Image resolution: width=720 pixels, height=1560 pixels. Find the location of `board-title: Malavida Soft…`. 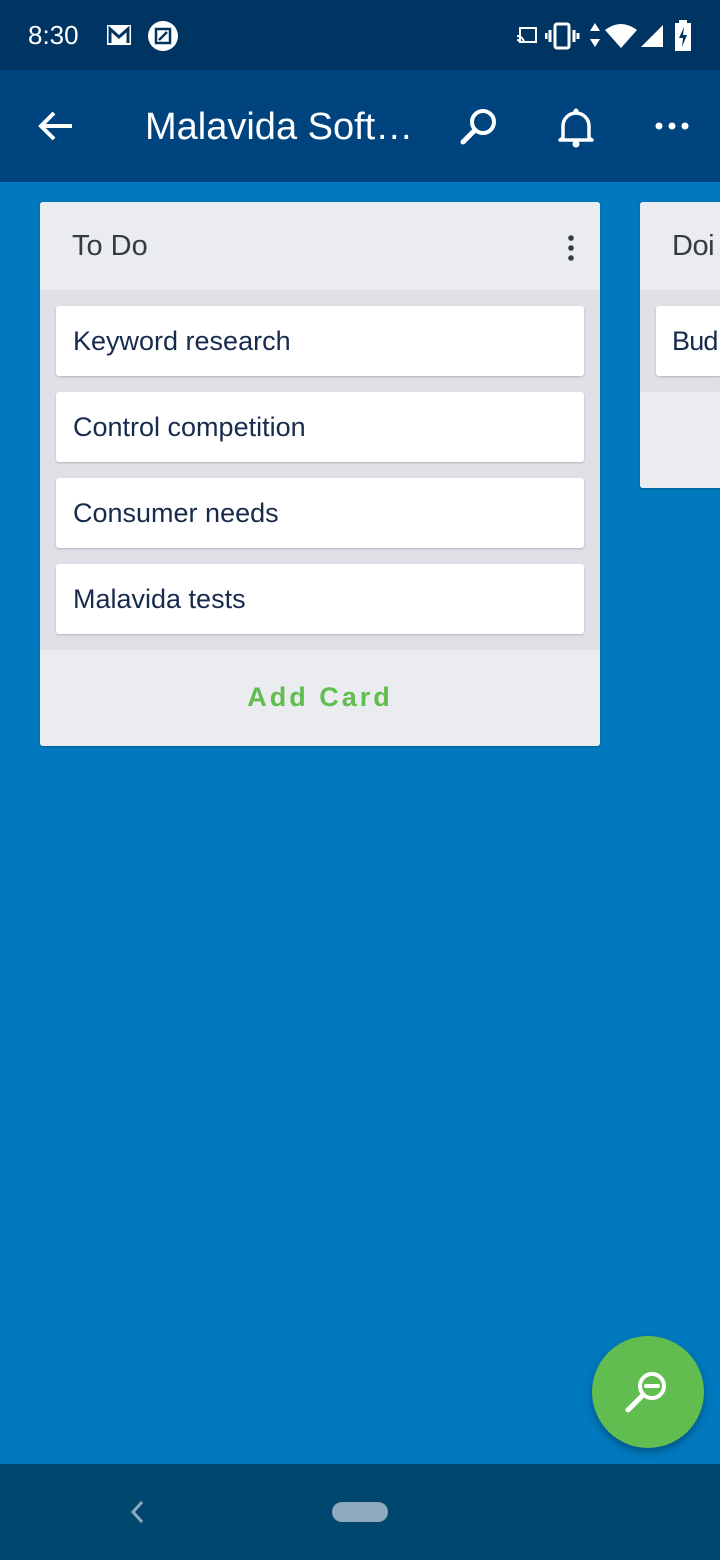

board-title: Malavida Soft… is located at coordinates (279, 127).